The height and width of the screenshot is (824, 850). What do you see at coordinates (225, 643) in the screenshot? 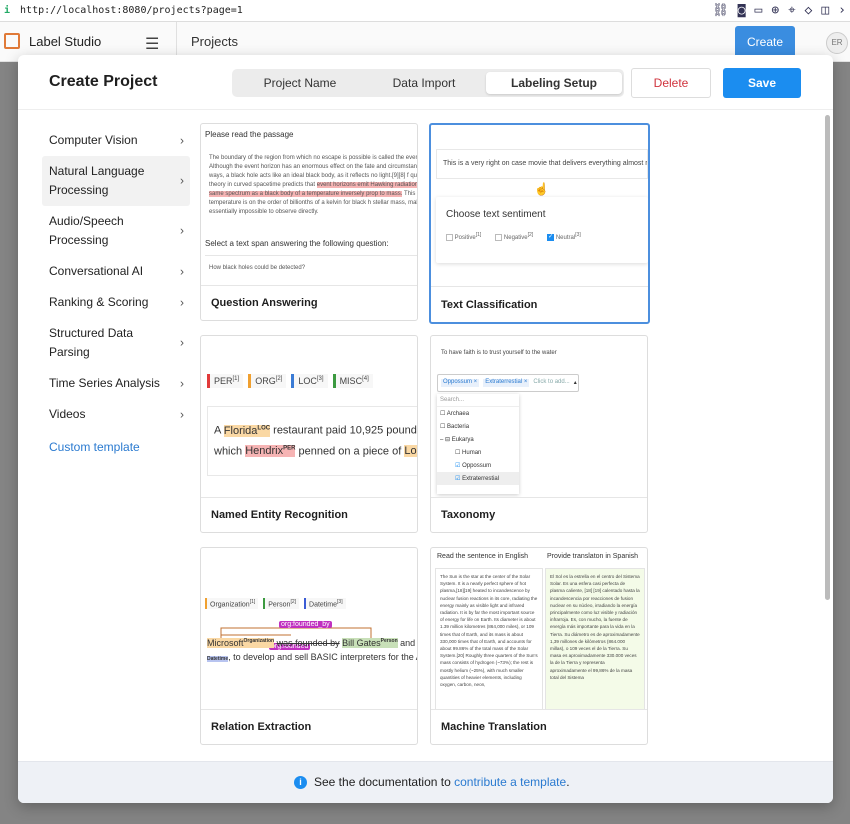
I see `entity-text: Microsoft` at bounding box center [225, 643].